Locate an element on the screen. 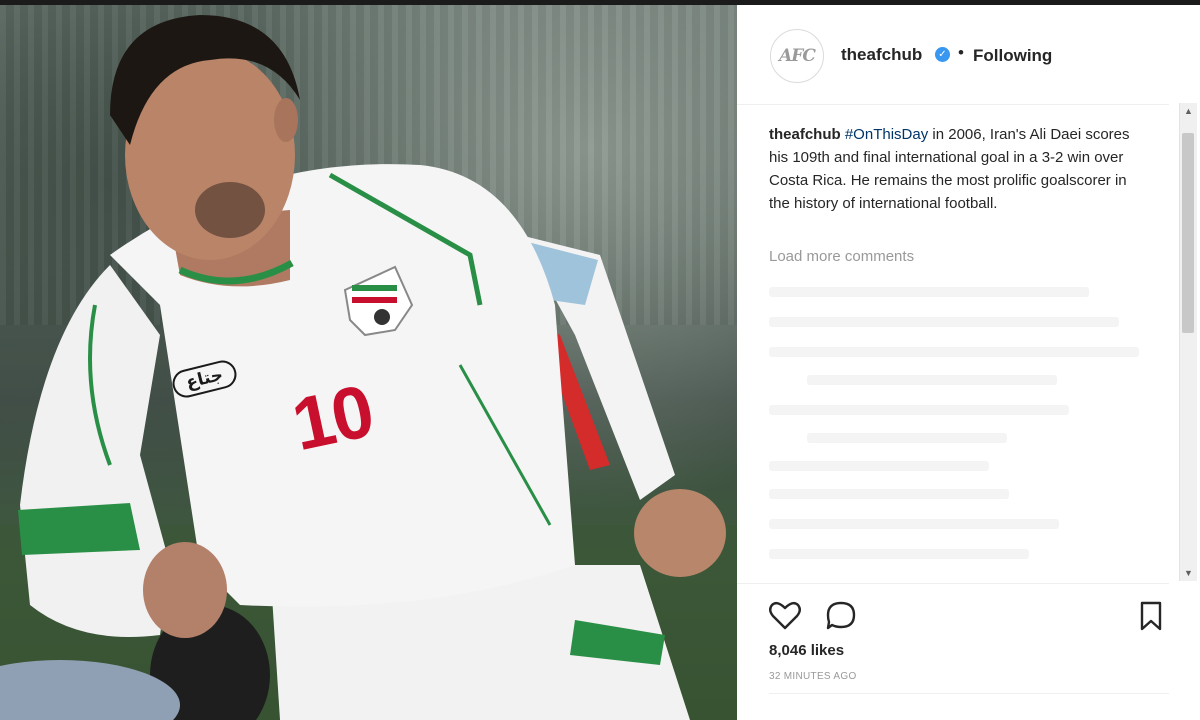  following-button: Following is located at coordinates (1012, 56).